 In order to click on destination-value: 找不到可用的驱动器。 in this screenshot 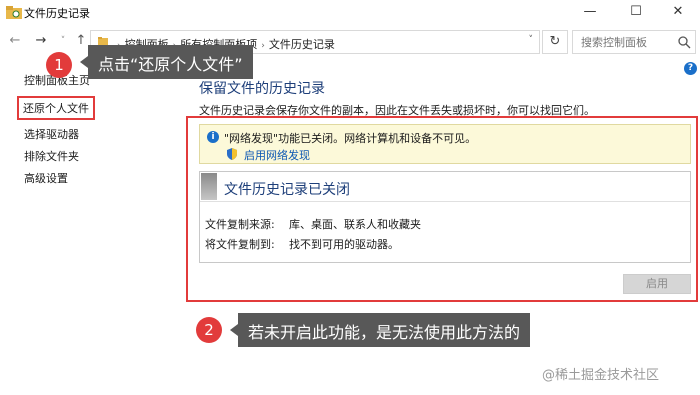, I will do `click(344, 244)`.